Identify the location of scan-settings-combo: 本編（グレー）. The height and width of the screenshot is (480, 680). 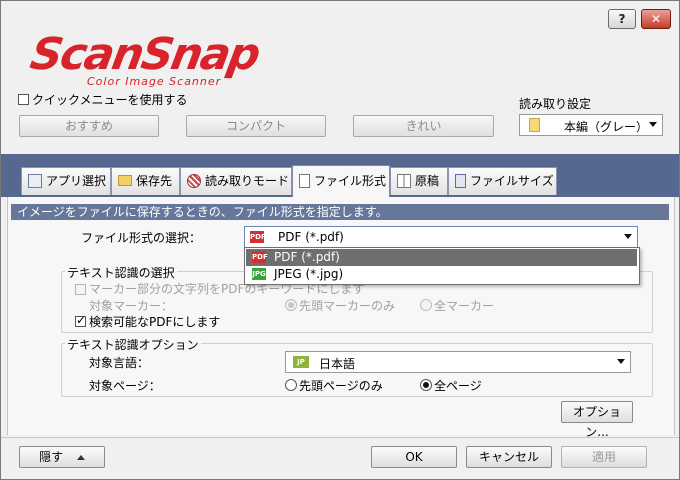
(591, 125).